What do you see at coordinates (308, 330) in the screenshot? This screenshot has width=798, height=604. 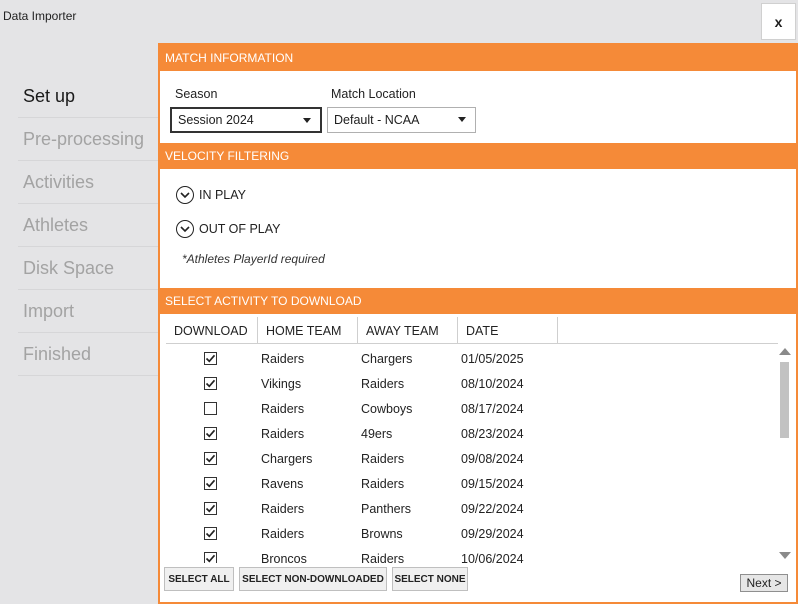 I see `column-home-team: HOME TEAM` at bounding box center [308, 330].